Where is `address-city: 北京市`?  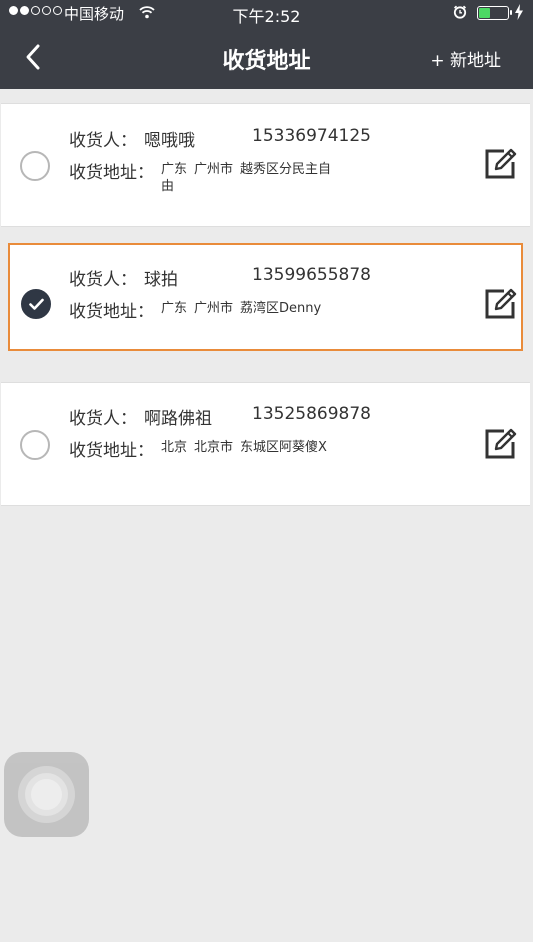 address-city: 北京市 is located at coordinates (214, 447).